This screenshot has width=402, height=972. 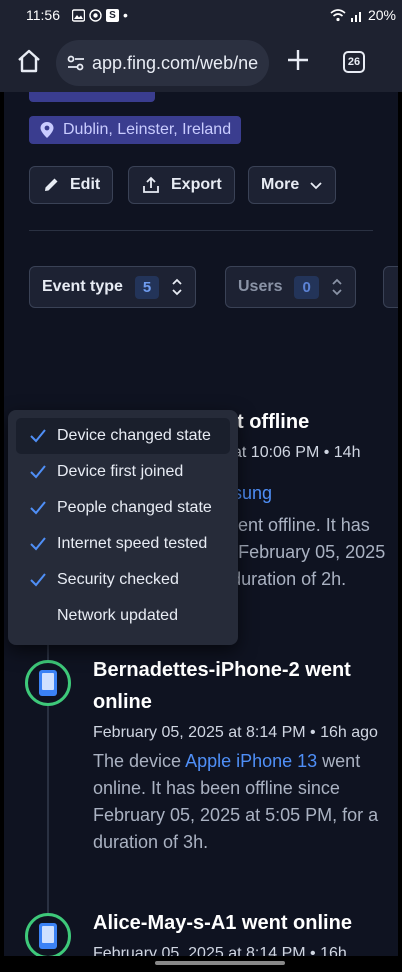 I want to click on users-filter: Users 0, so click(x=290, y=287).